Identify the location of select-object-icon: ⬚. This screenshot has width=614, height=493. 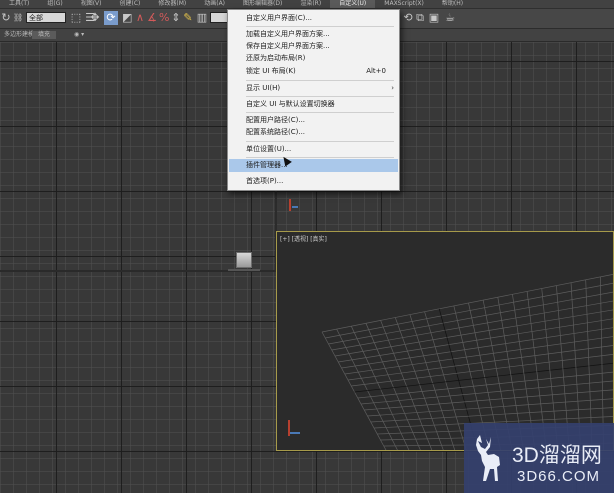
(76, 18).